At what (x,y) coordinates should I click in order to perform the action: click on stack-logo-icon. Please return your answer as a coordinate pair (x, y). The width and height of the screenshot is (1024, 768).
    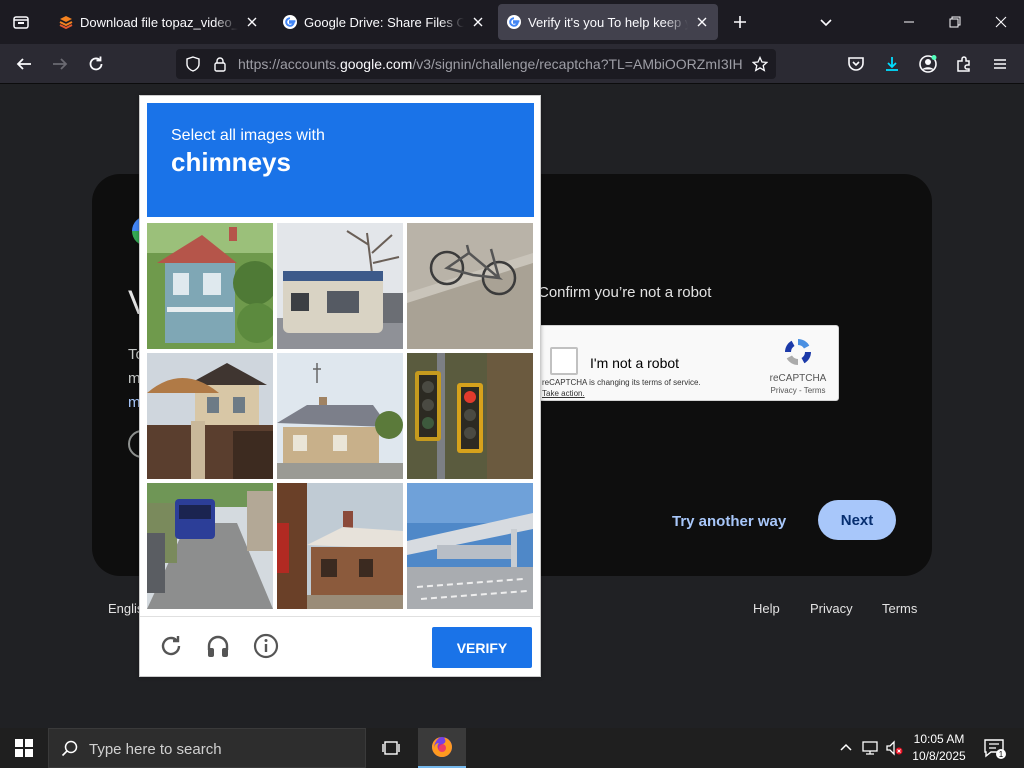
    Looking at the image, I should click on (66, 22).